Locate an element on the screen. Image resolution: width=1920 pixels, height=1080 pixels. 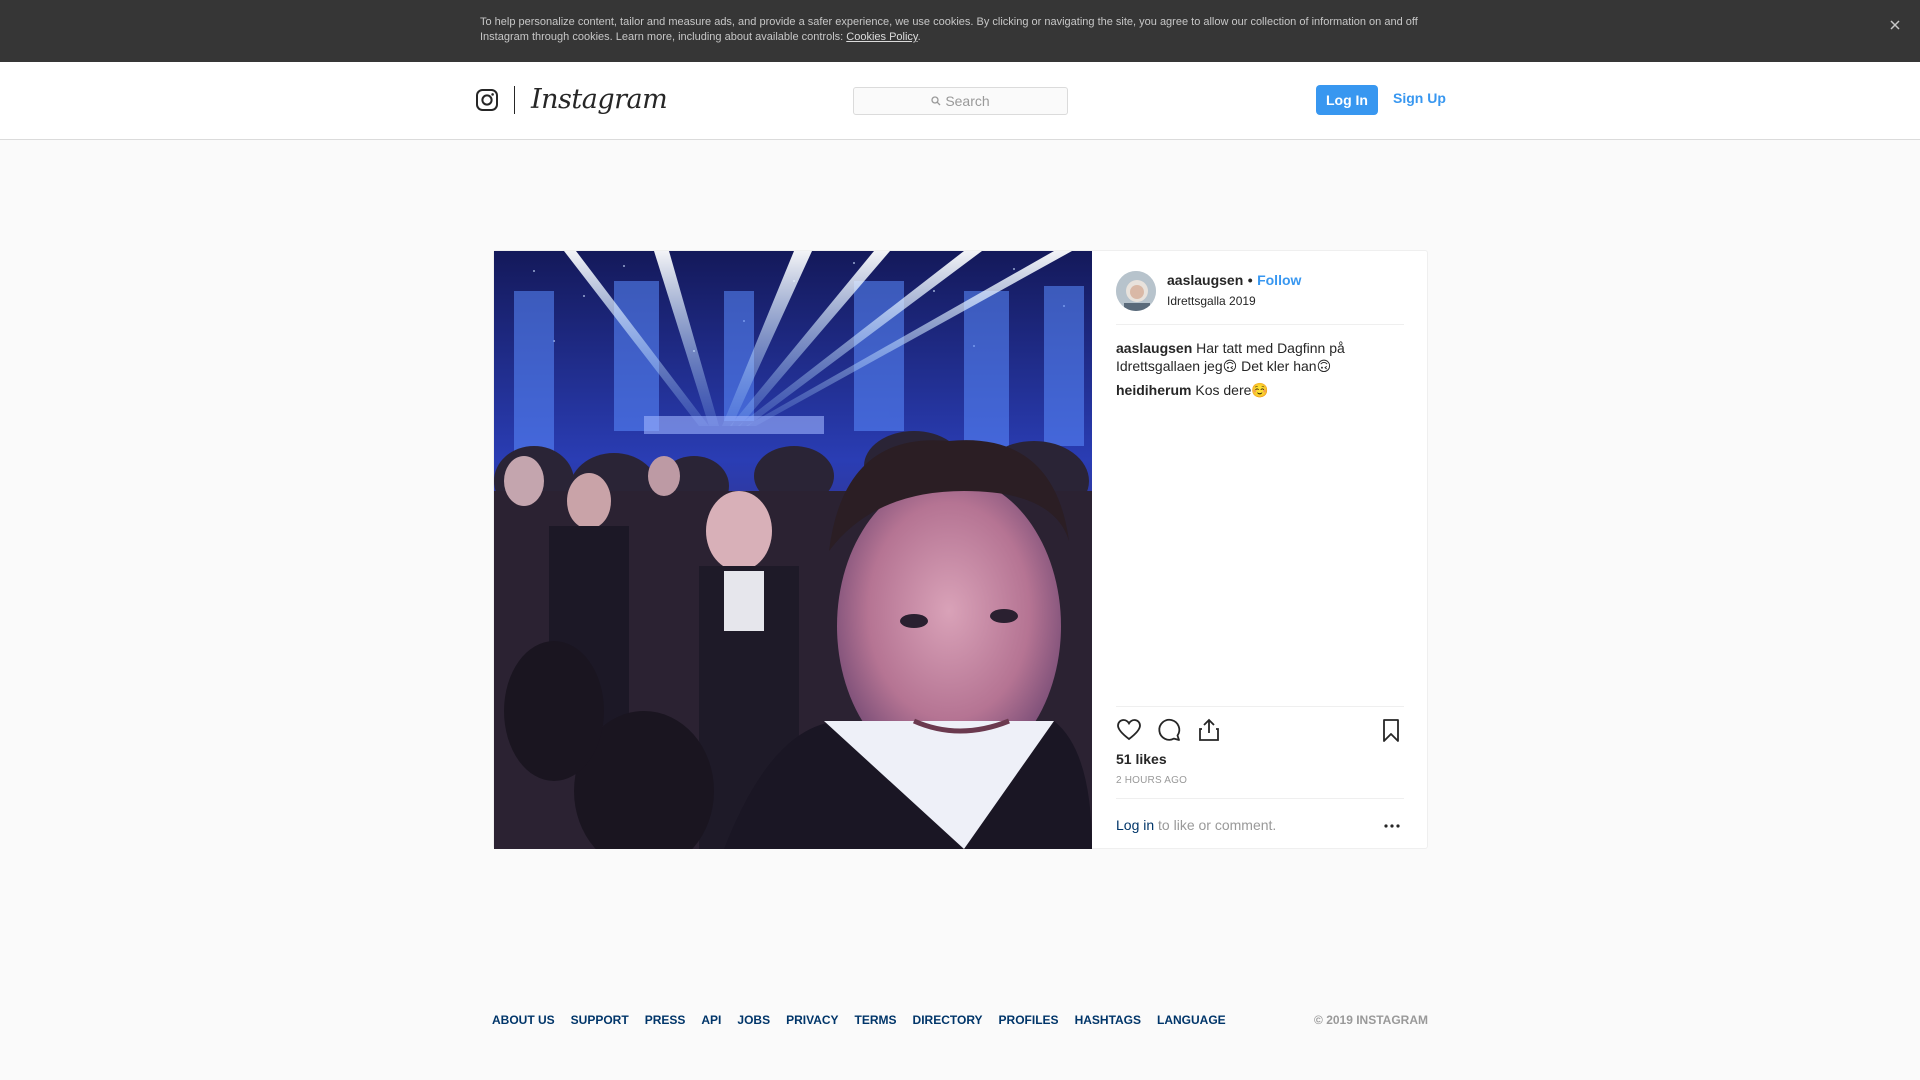
footer-link-directory: Directory is located at coordinates (948, 1020).